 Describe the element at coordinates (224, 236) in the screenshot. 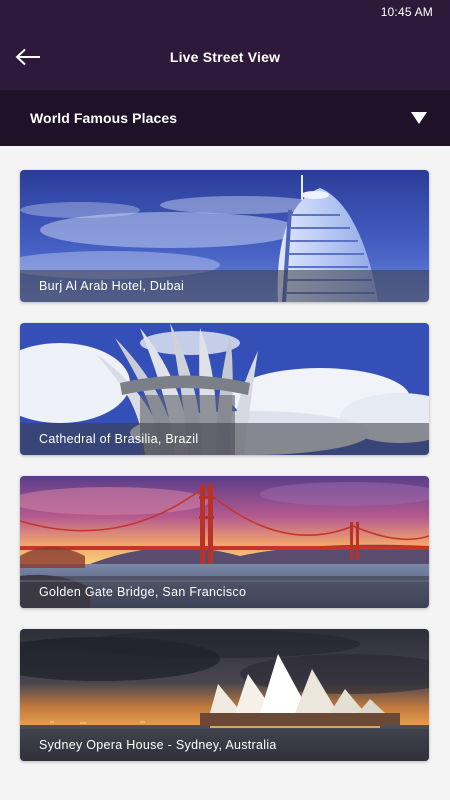

I see `place-card-burj-al-arab: Burj Al Arab Hotel, Dubai` at that location.